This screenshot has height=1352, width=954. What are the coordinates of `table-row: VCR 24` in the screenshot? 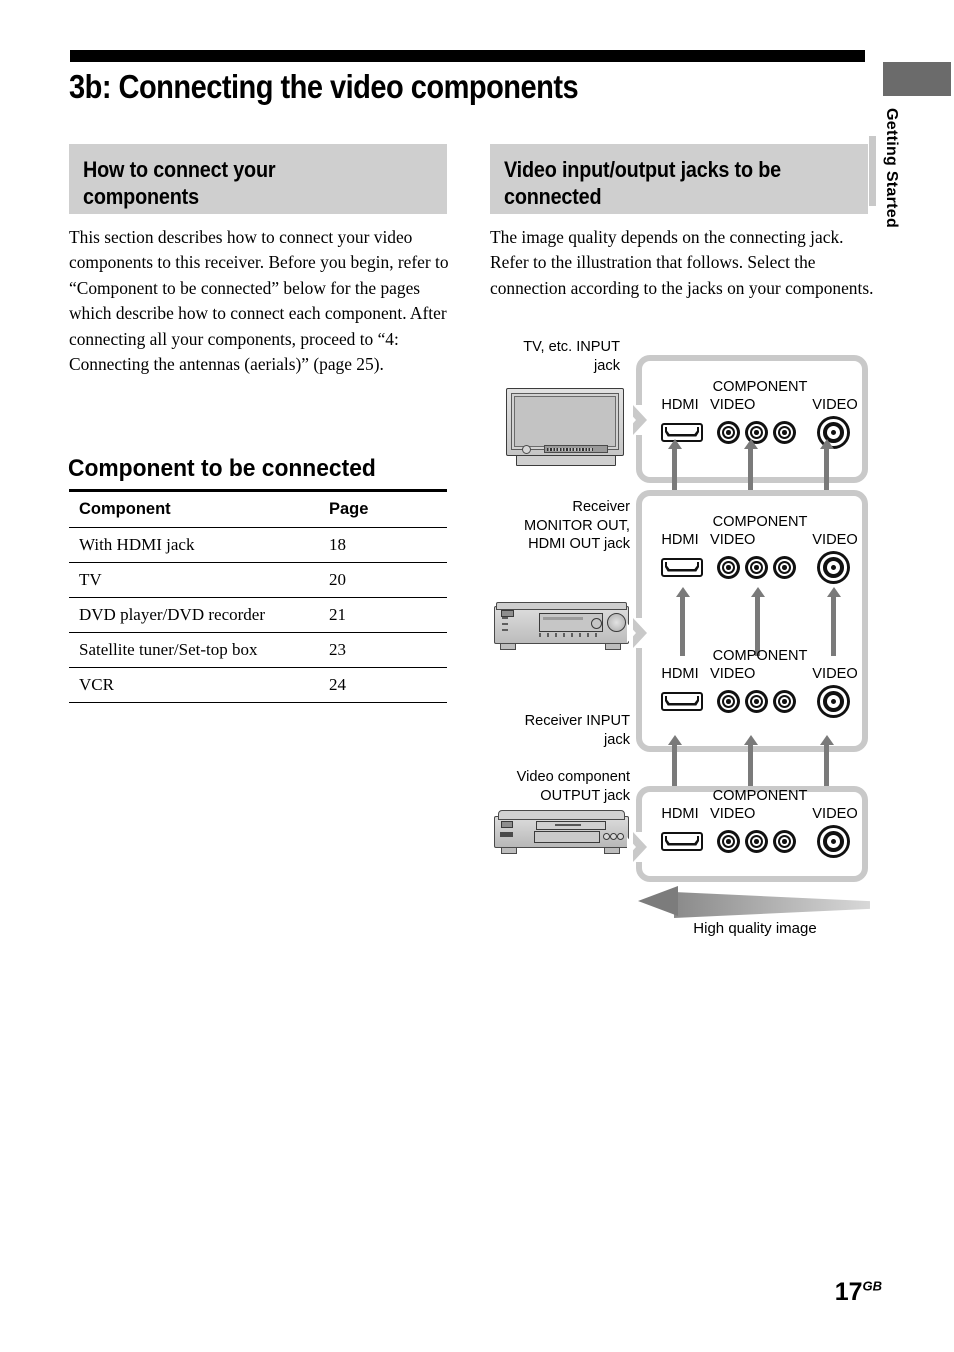 It's located at (258, 685).